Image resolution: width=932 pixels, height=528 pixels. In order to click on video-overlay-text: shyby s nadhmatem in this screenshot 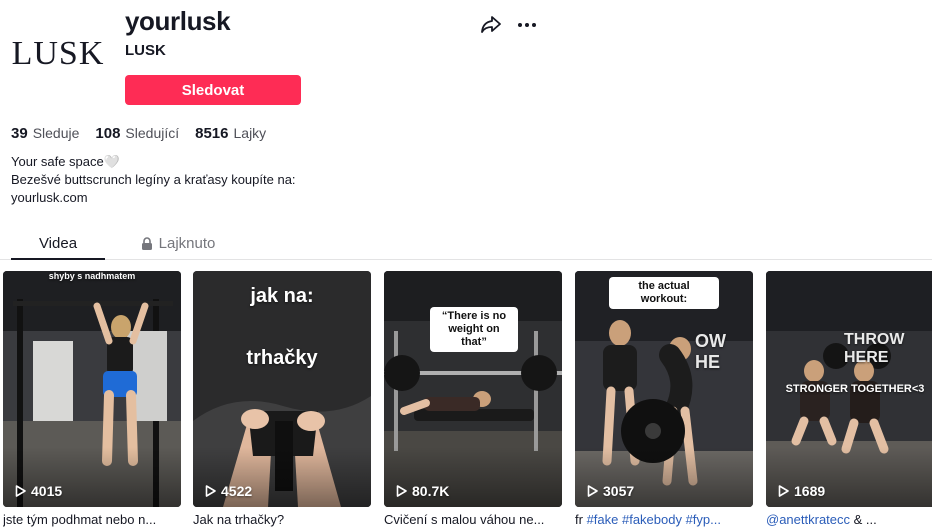, I will do `click(92, 276)`.